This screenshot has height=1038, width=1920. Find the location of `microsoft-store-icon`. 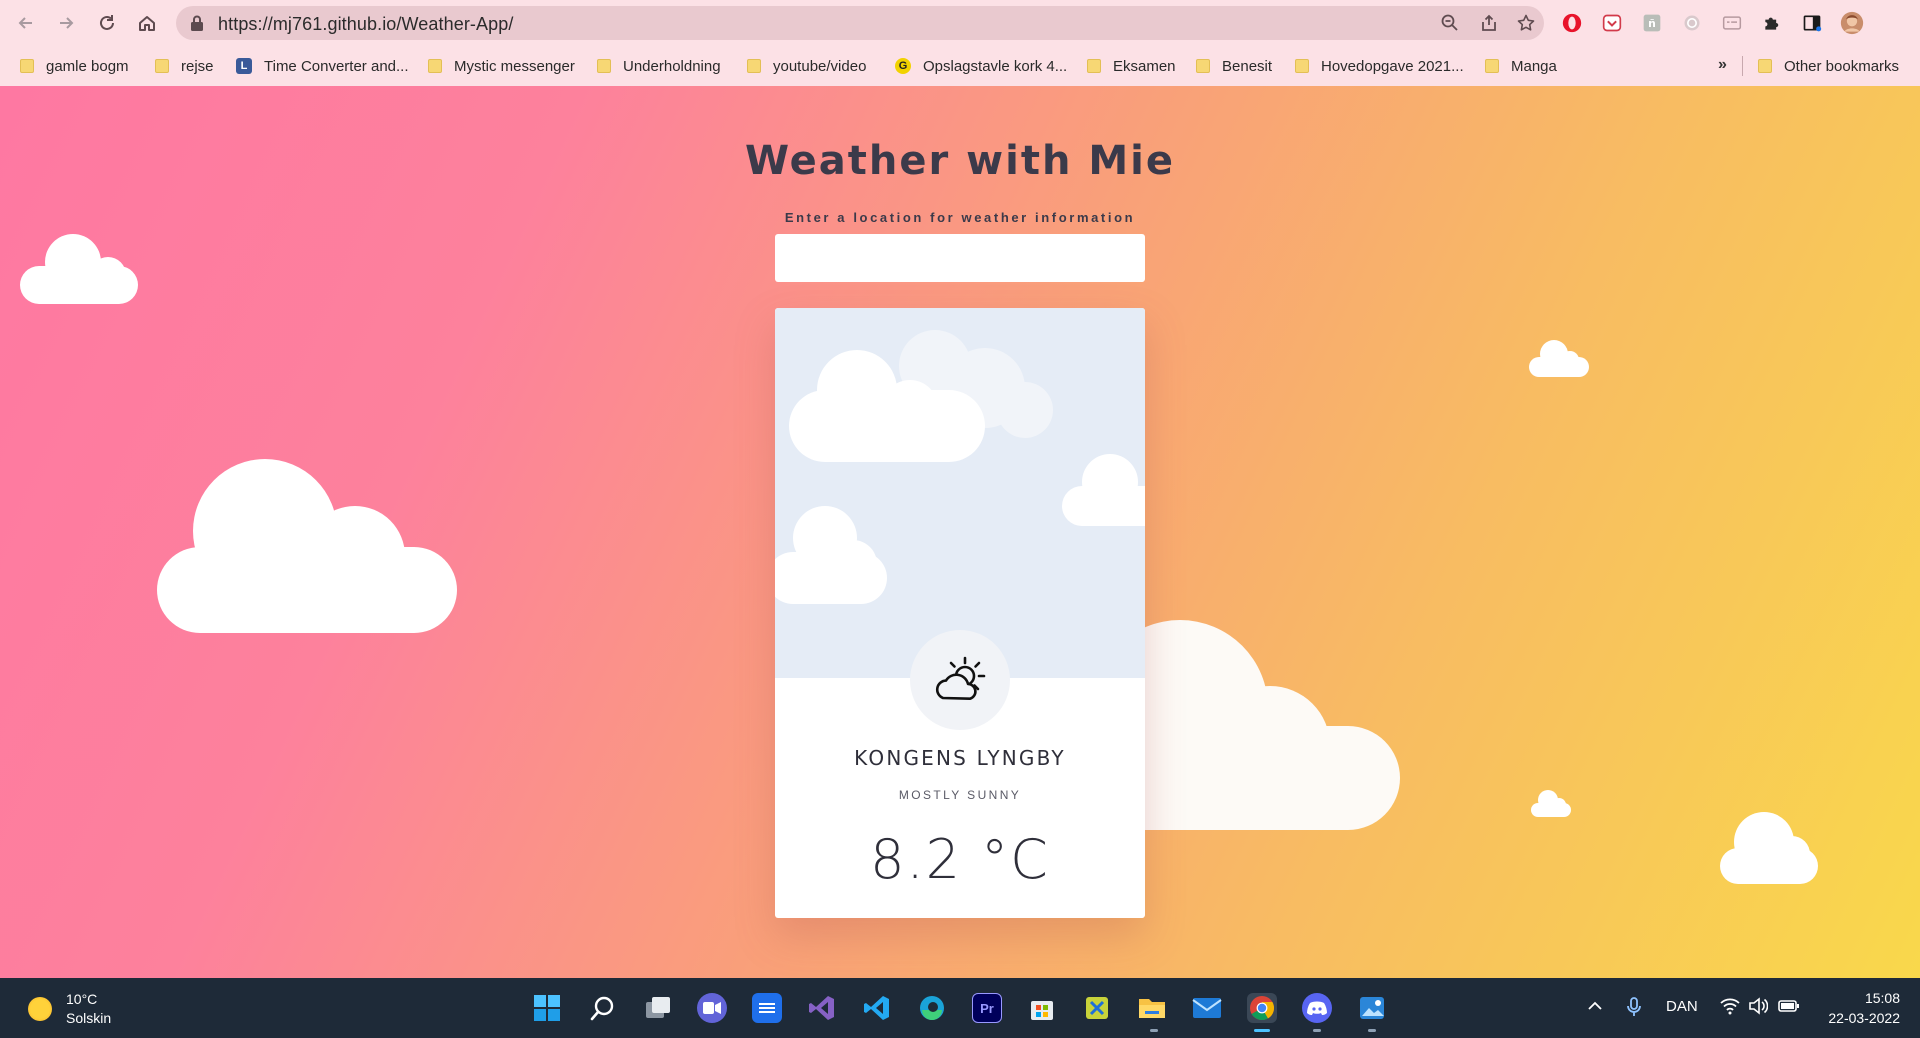

microsoft-store-icon is located at coordinates (1042, 1008).